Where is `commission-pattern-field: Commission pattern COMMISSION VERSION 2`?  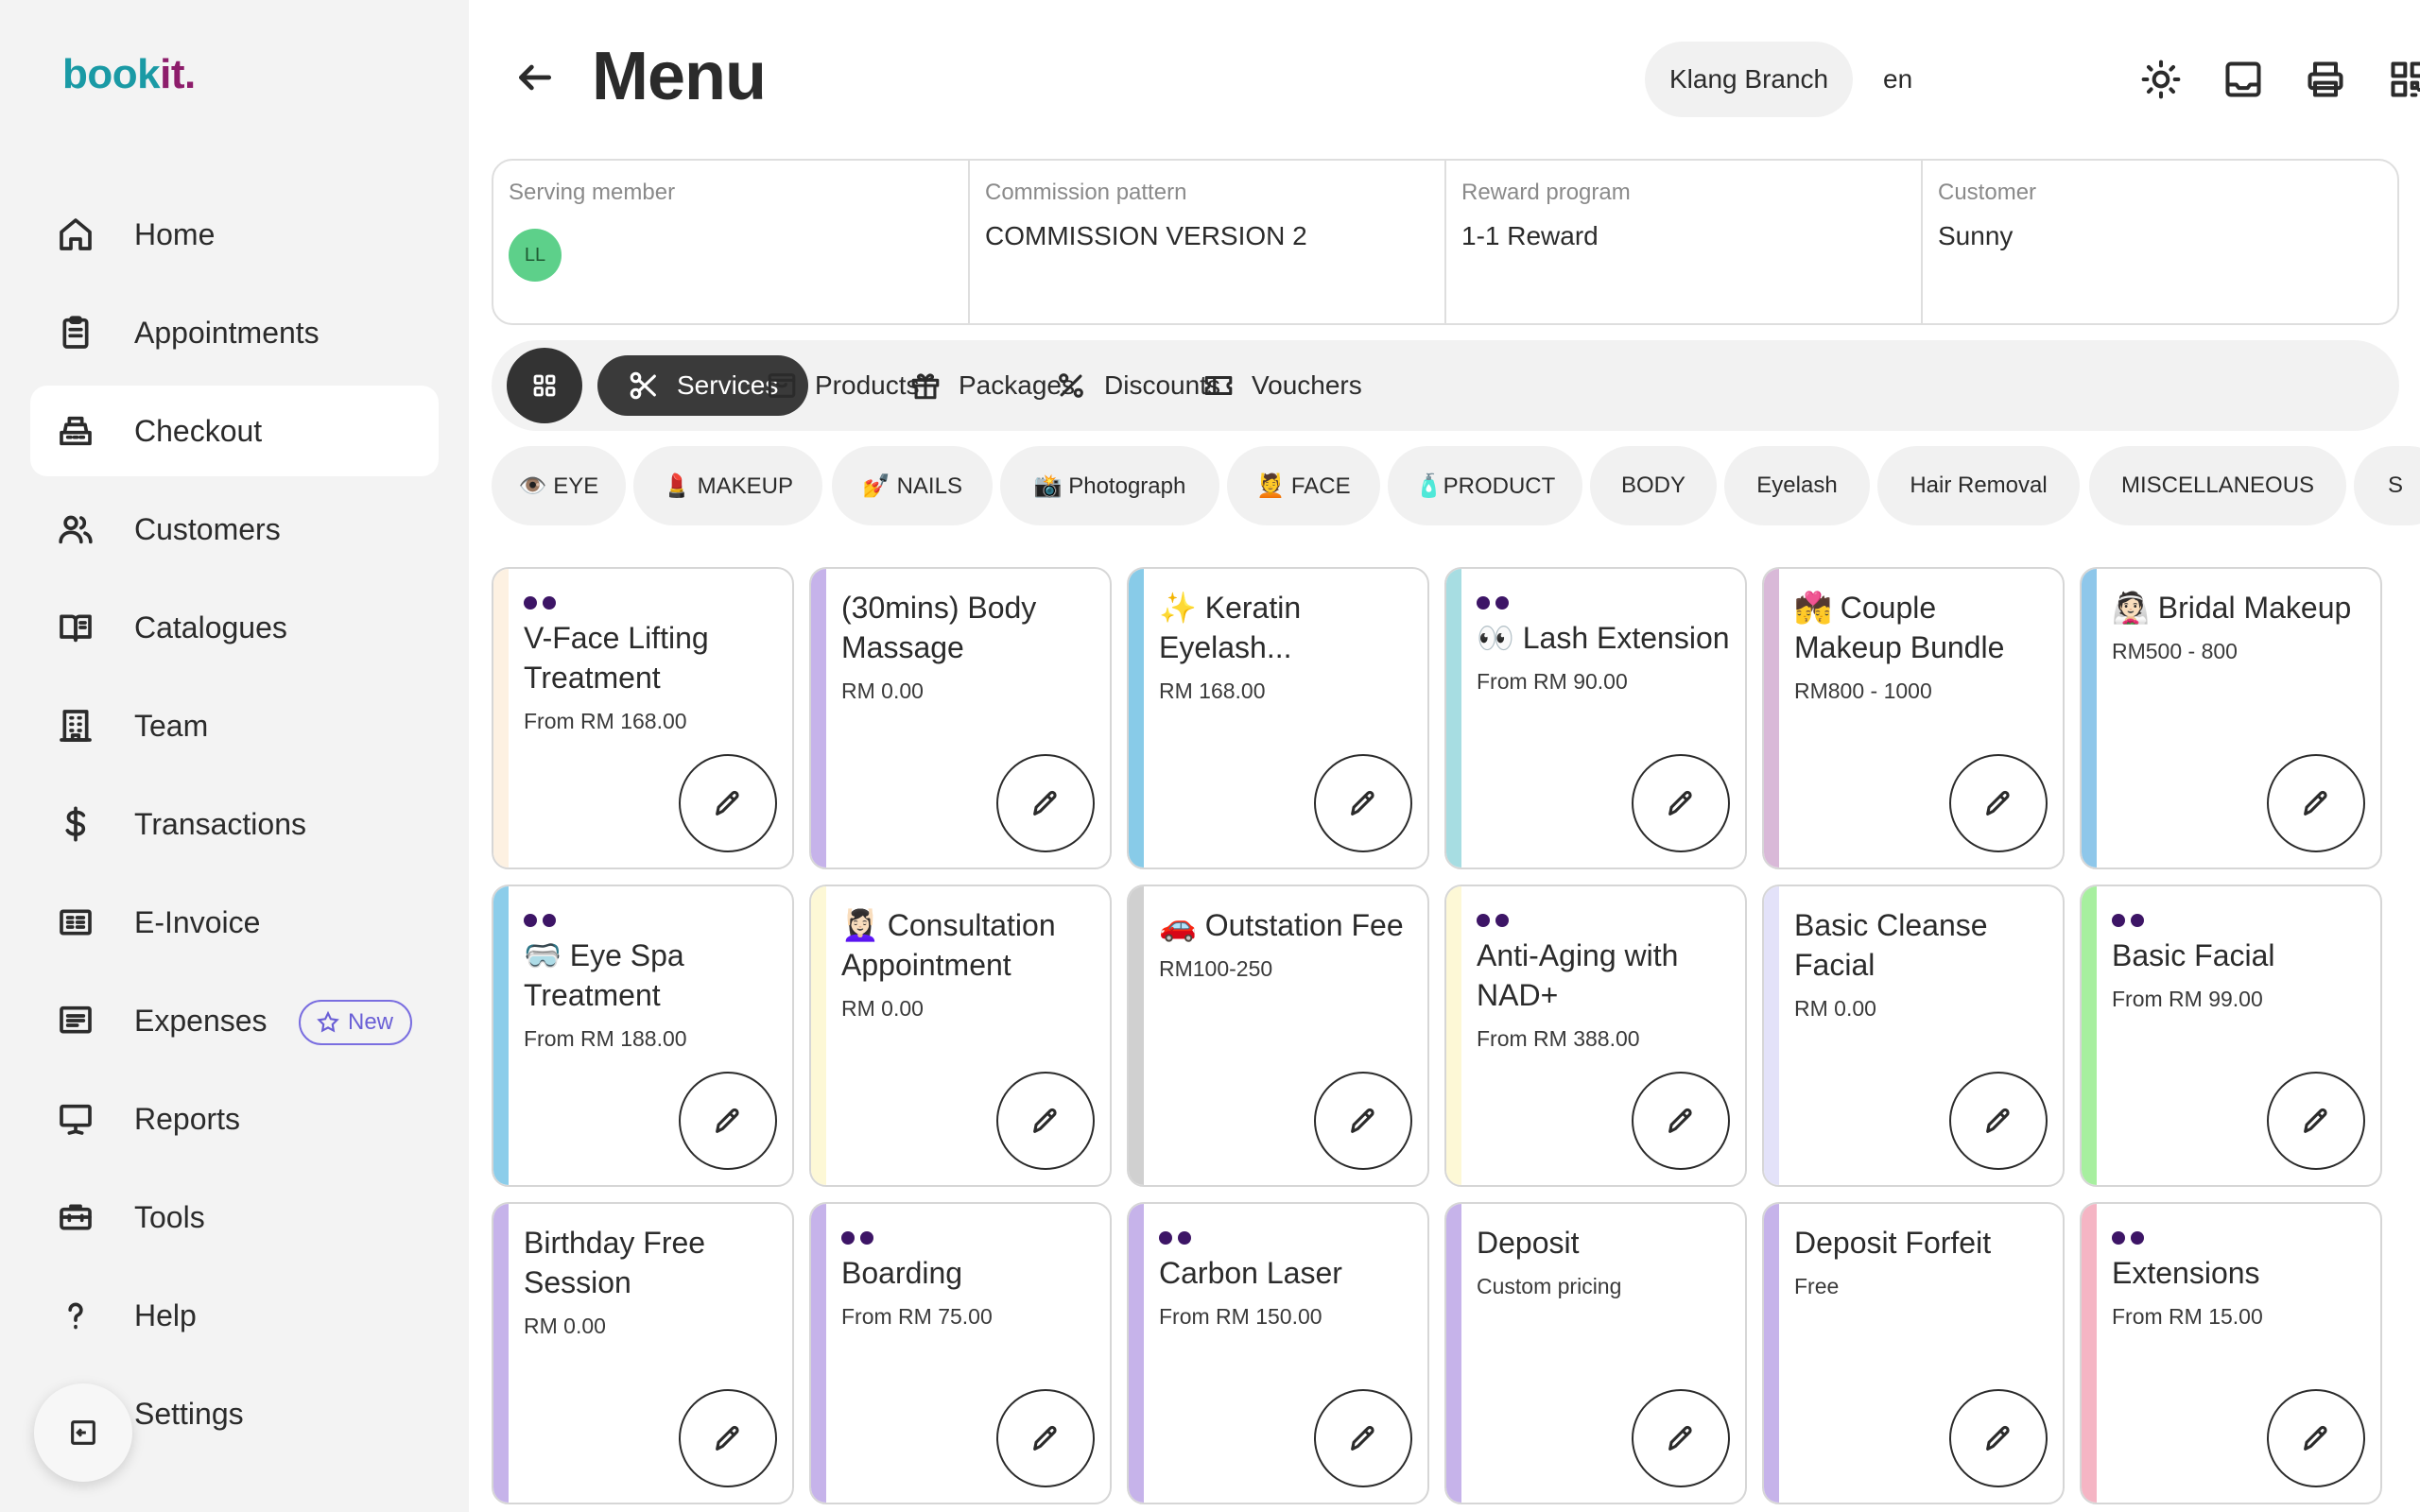
commission-pattern-field: Commission pattern COMMISSION VERSION 2 is located at coordinates (1208, 242).